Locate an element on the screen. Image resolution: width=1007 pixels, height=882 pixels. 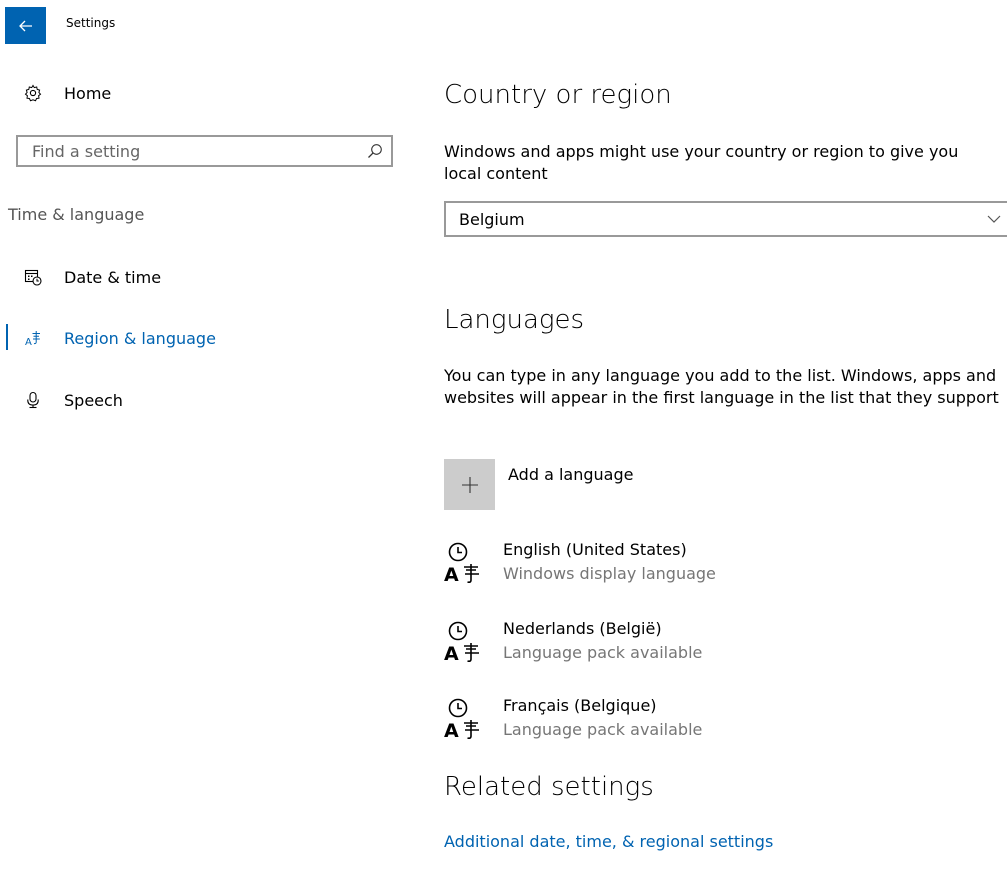
language-name: Nederlands (België) is located at coordinates (582, 628).